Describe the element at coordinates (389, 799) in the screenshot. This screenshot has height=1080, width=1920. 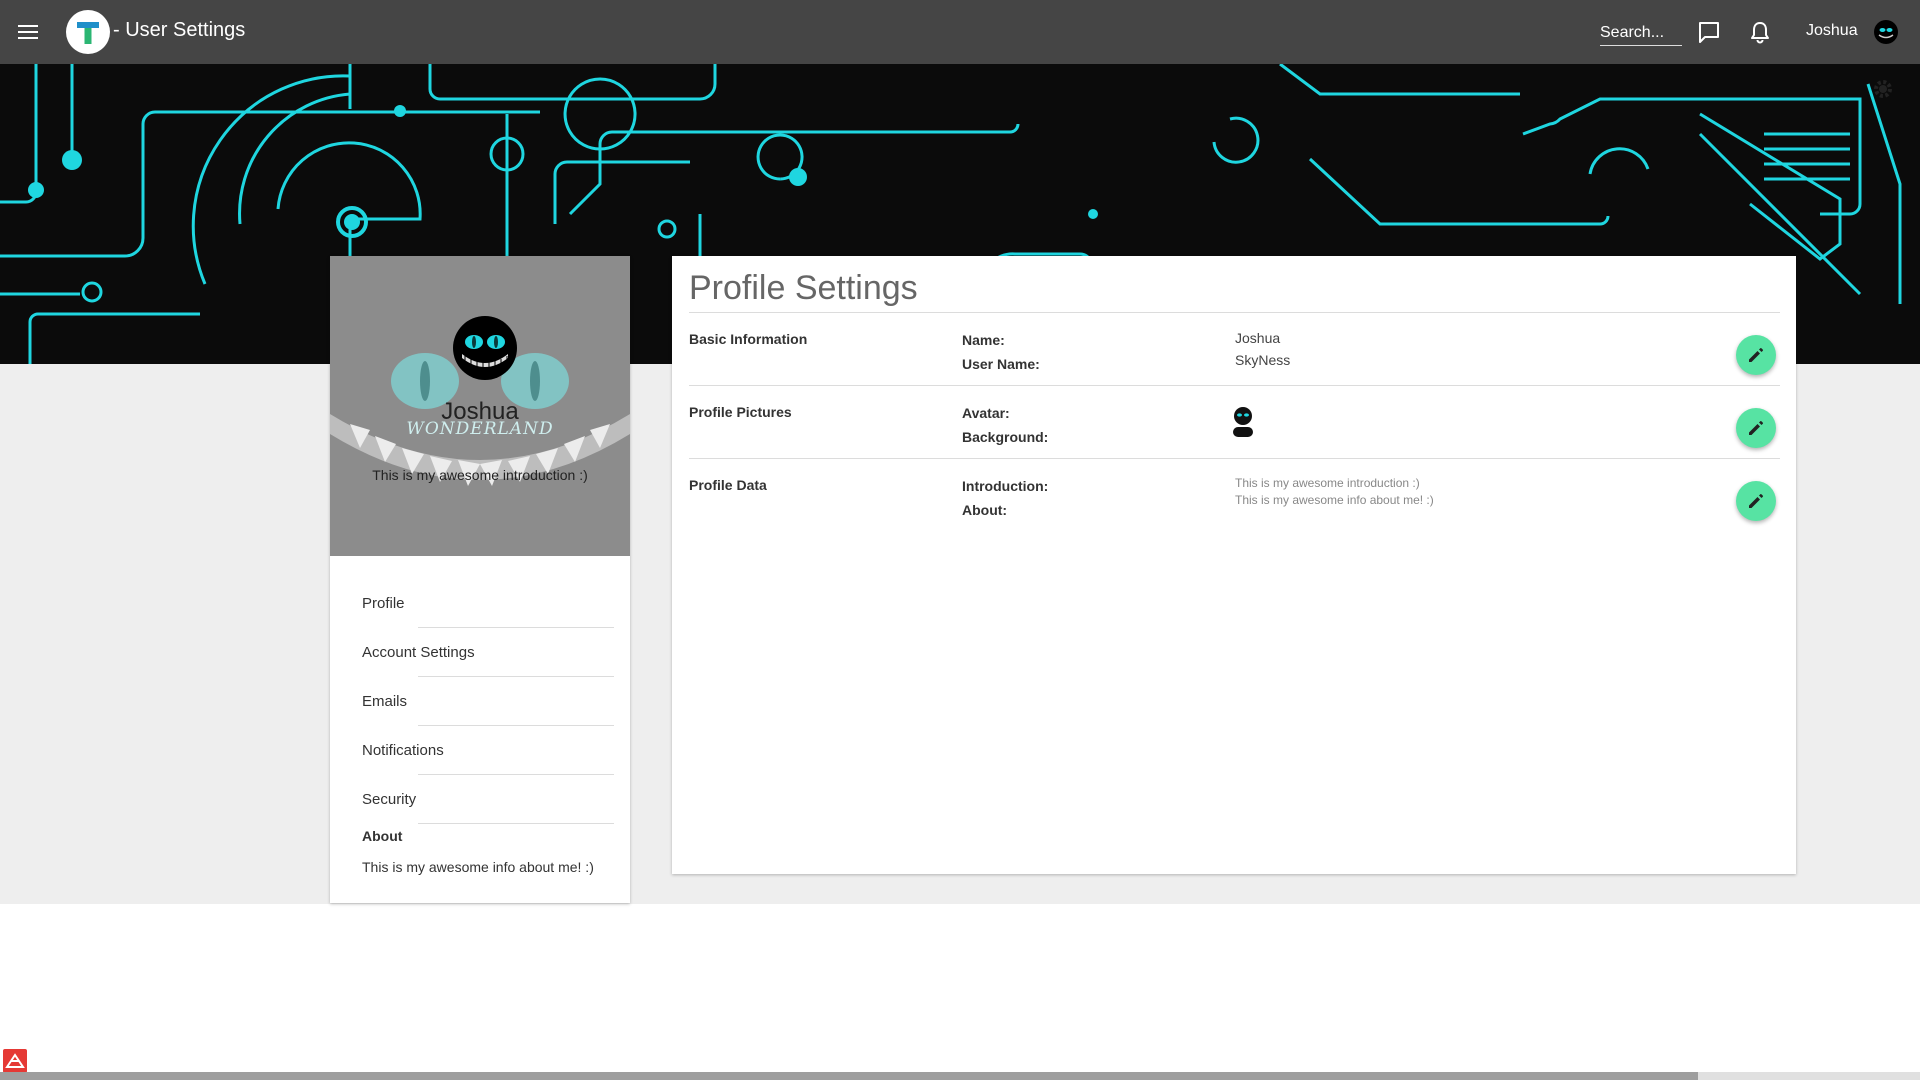
I see `sidebar-item-label: Security` at that location.